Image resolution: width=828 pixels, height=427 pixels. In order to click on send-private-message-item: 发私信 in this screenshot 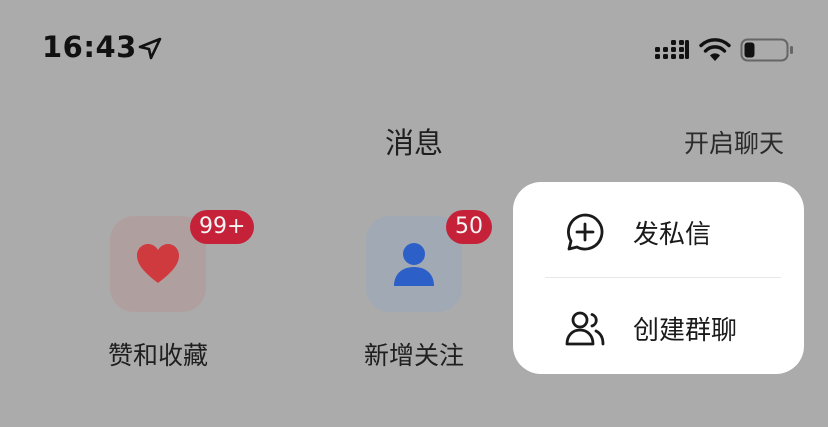, I will do `click(658, 230)`.